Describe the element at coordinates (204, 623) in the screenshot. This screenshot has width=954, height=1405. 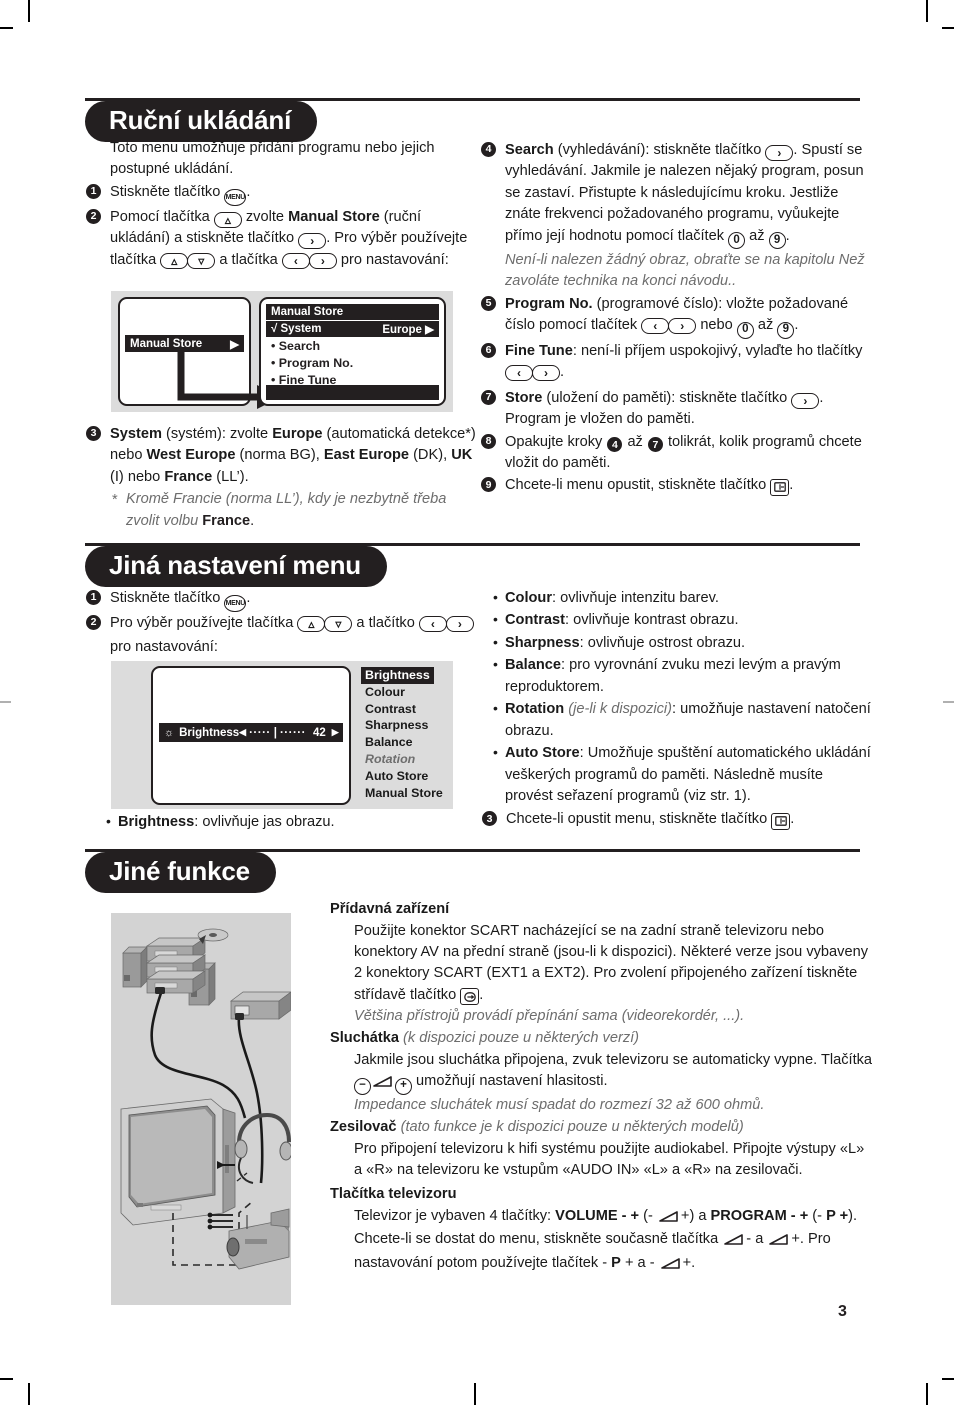
I see `step-text-a: Pro výběr používejte tlačítka` at that location.